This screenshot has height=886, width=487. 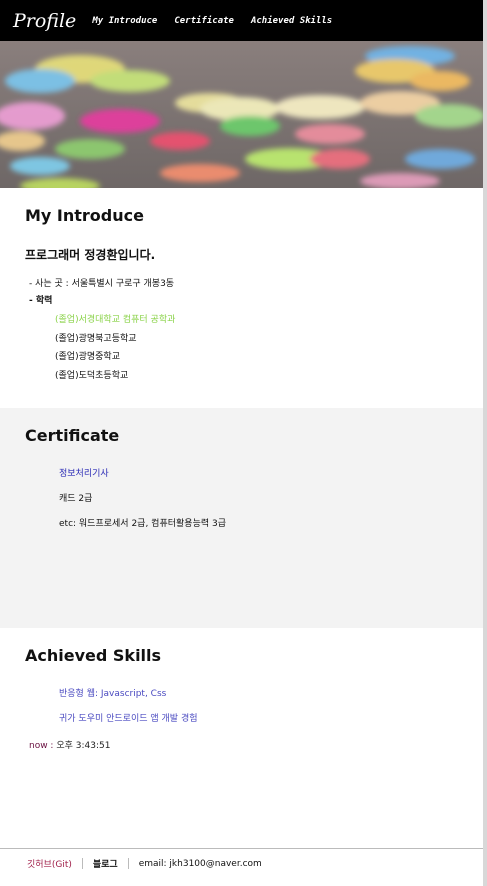 I want to click on education-item: (졸업)광명중학교, so click(x=87, y=357).